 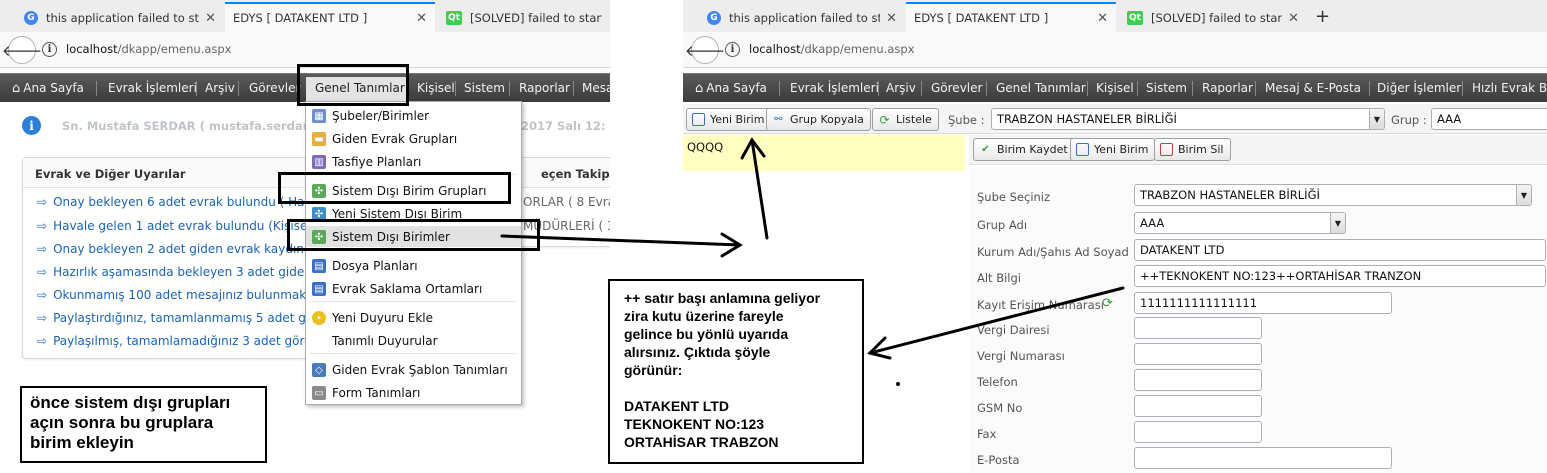 I want to click on tax-office-input, so click(x=1198, y=328).